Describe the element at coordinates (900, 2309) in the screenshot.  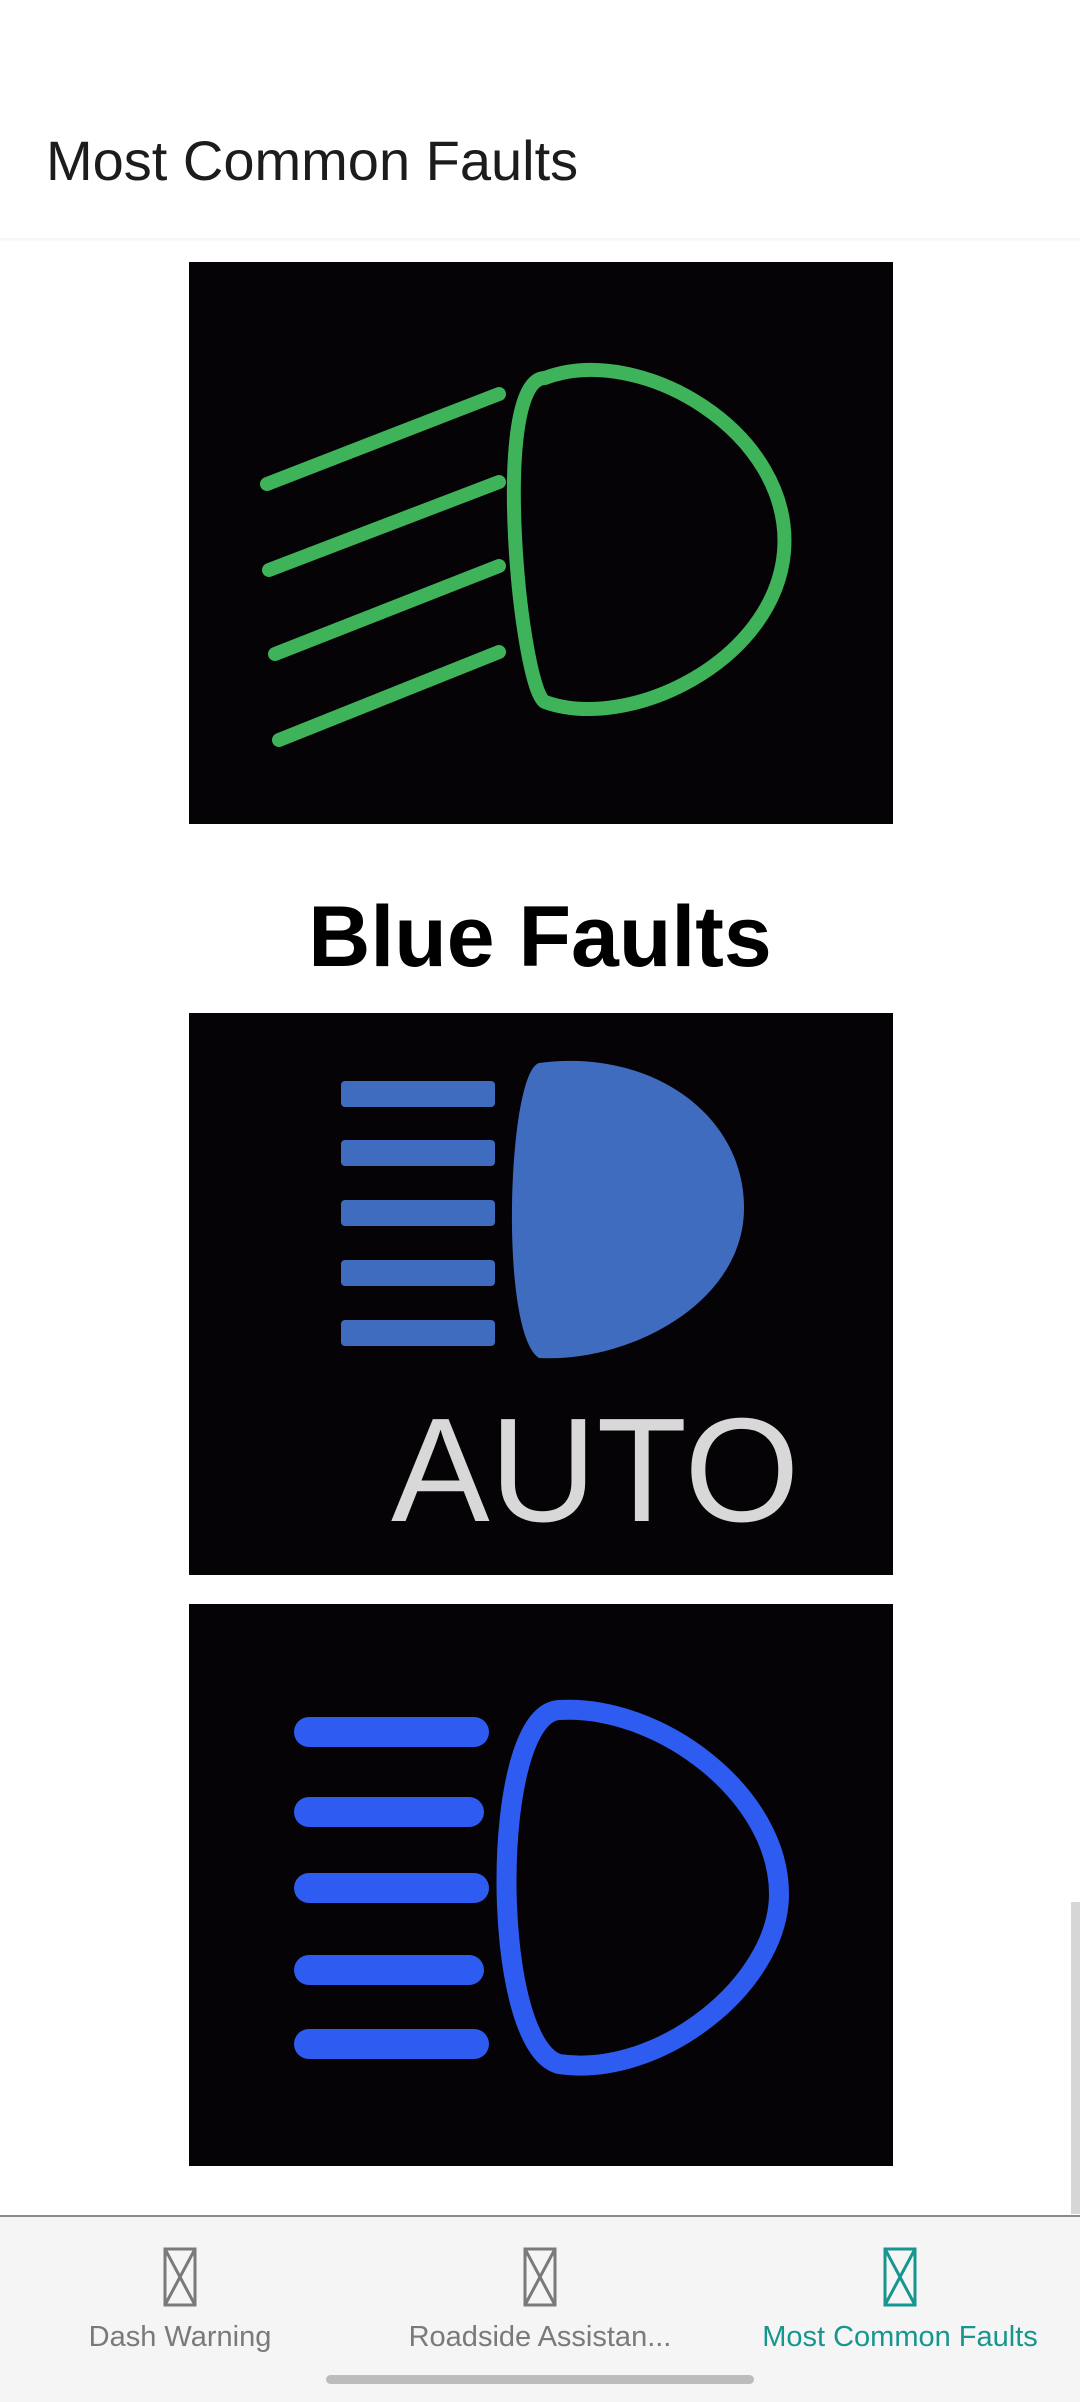
I see `nav-item-most-common-faults: Most Common Faults` at that location.